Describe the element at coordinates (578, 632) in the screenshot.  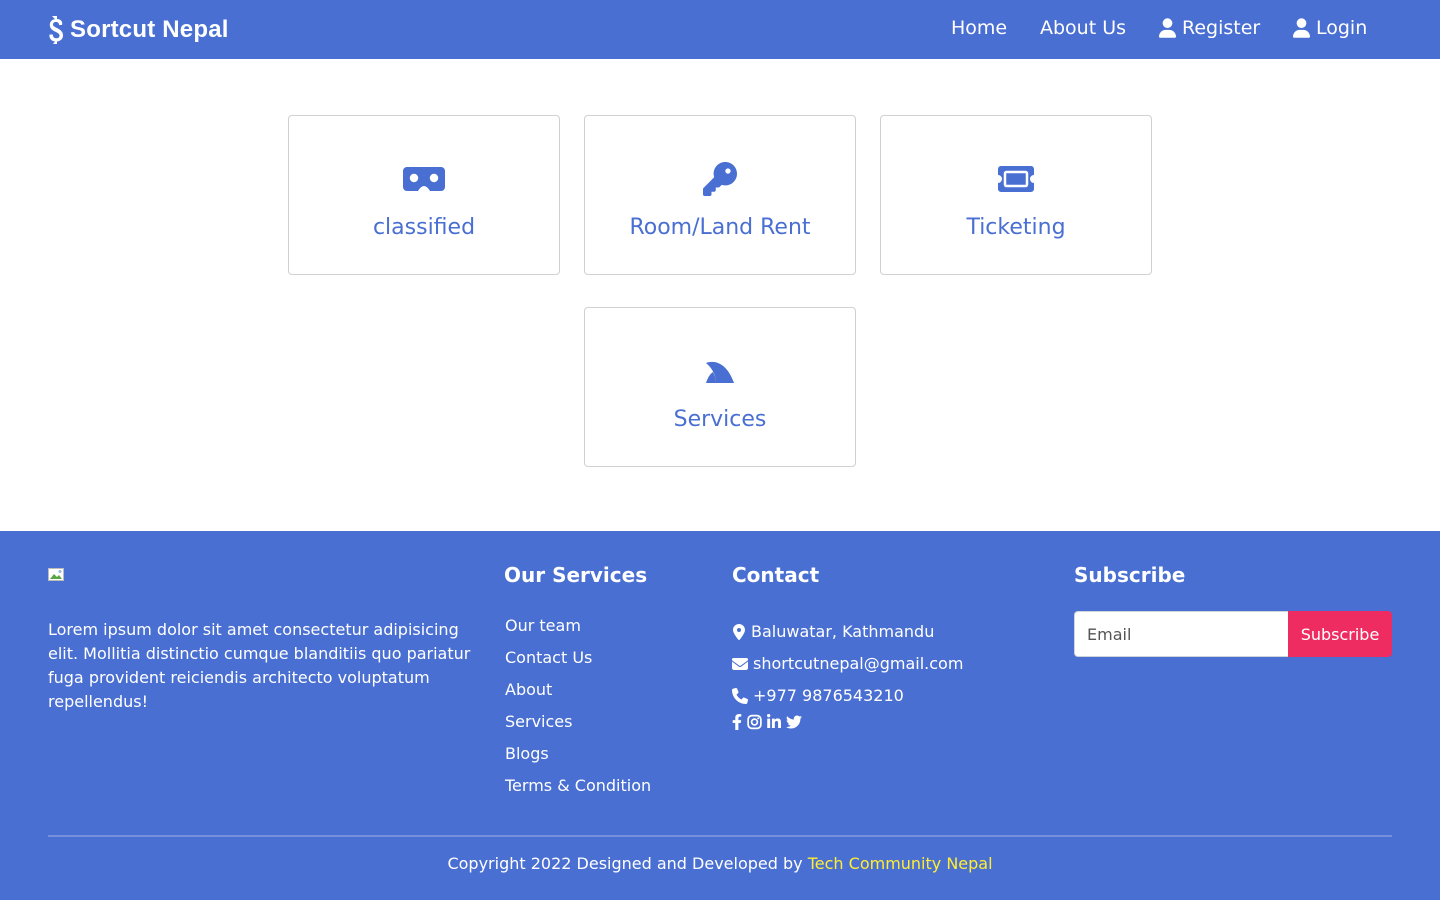
I see `footer-link-our-team: Our team` at that location.